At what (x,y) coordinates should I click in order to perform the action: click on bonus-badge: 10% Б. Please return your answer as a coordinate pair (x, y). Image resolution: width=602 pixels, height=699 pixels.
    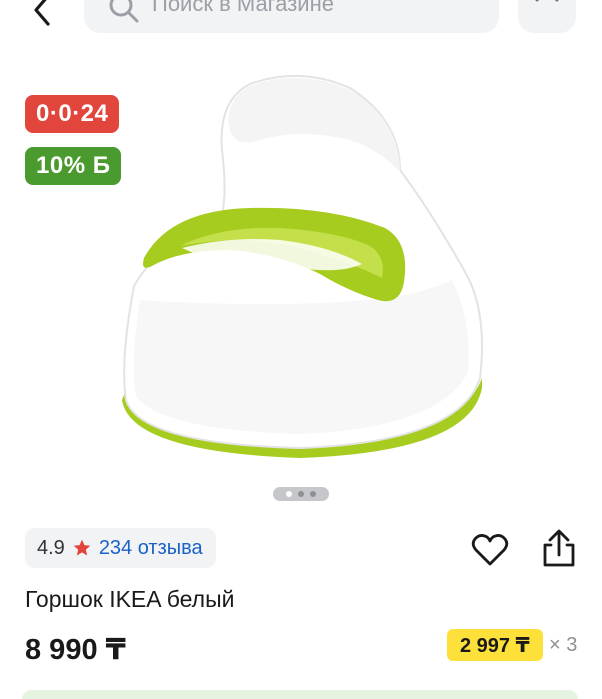
    Looking at the image, I should click on (73, 166).